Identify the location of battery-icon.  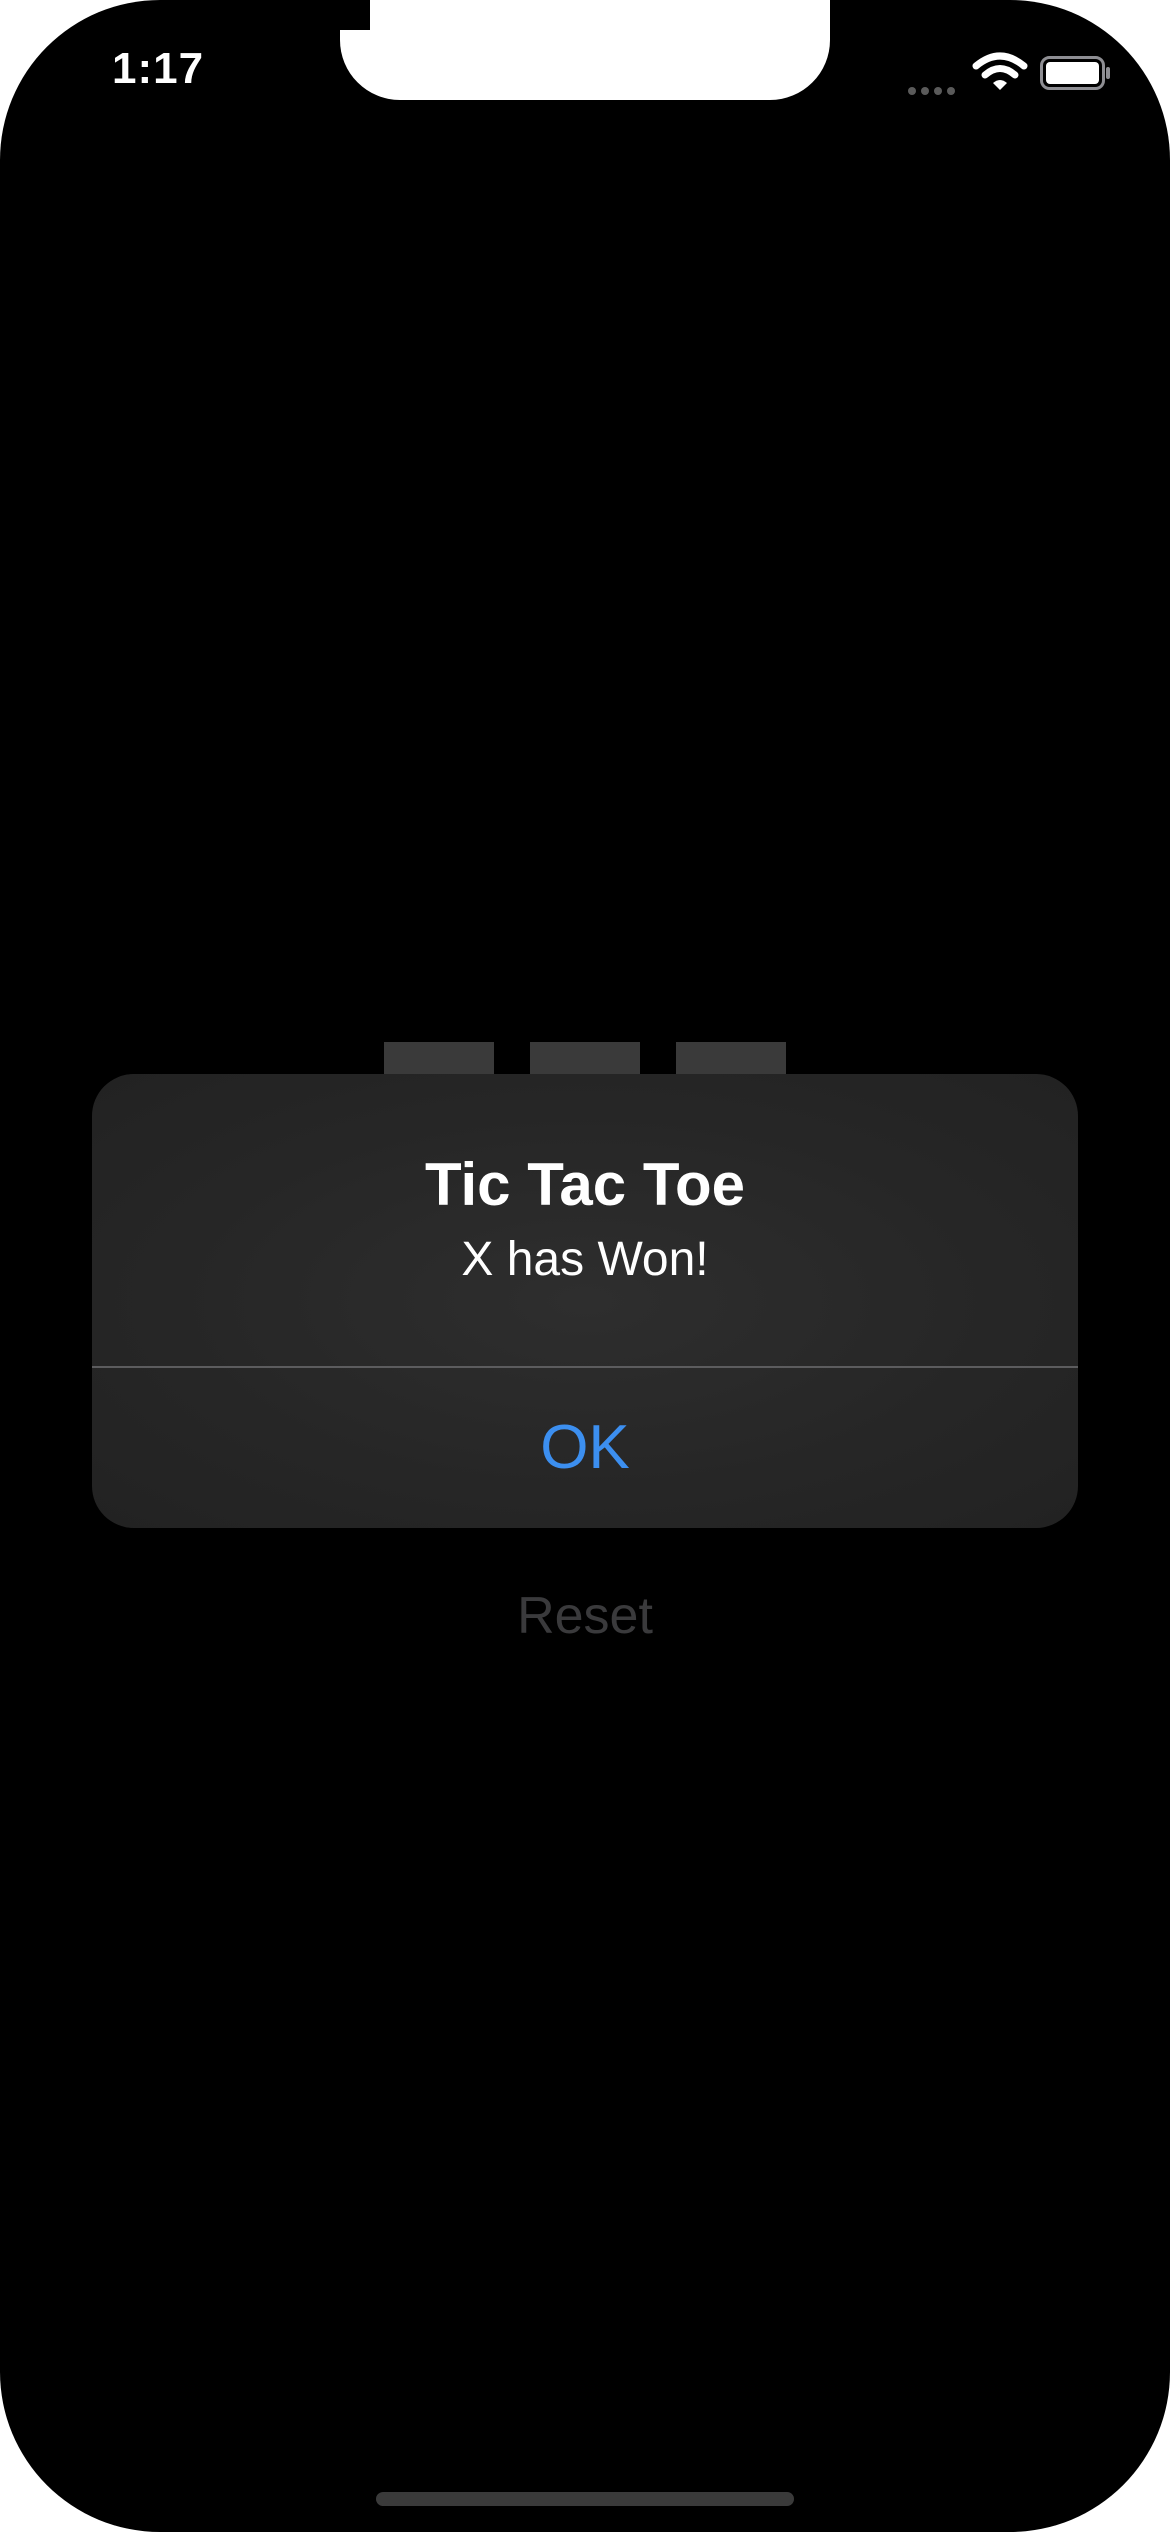
(1075, 73).